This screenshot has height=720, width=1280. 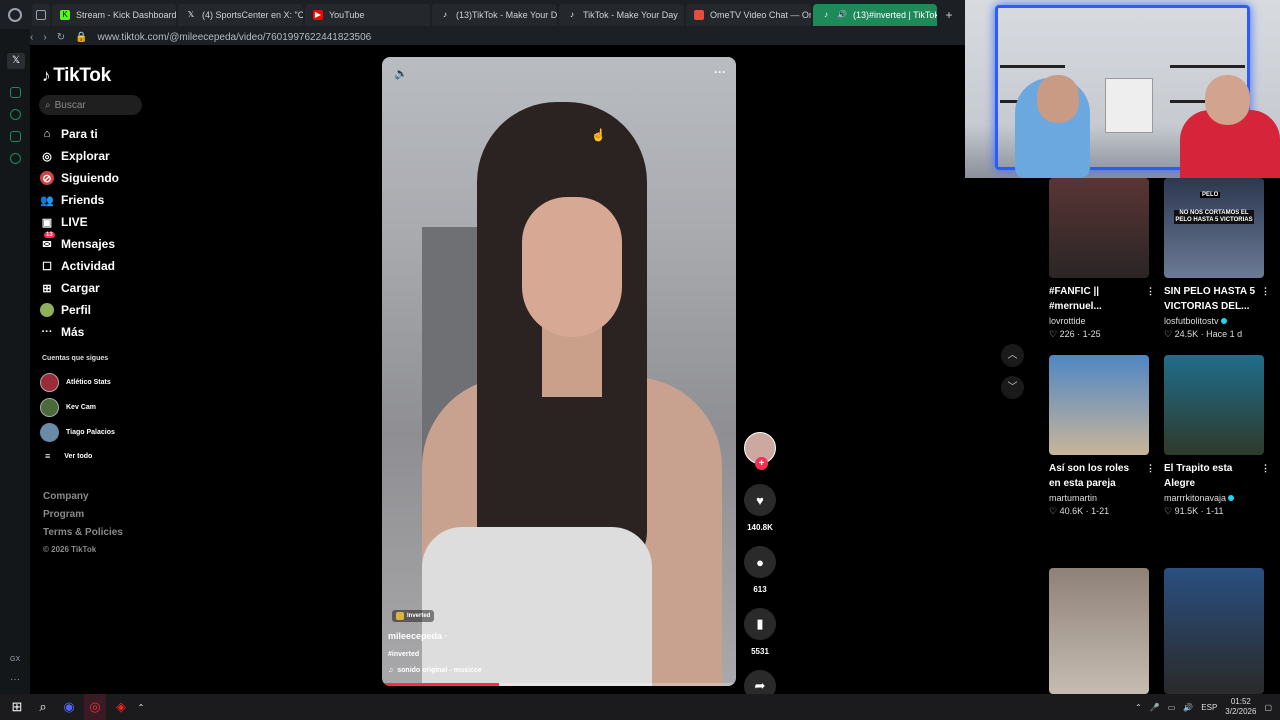 What do you see at coordinates (559, 684) in the screenshot?
I see `video-progress-bar` at bounding box center [559, 684].